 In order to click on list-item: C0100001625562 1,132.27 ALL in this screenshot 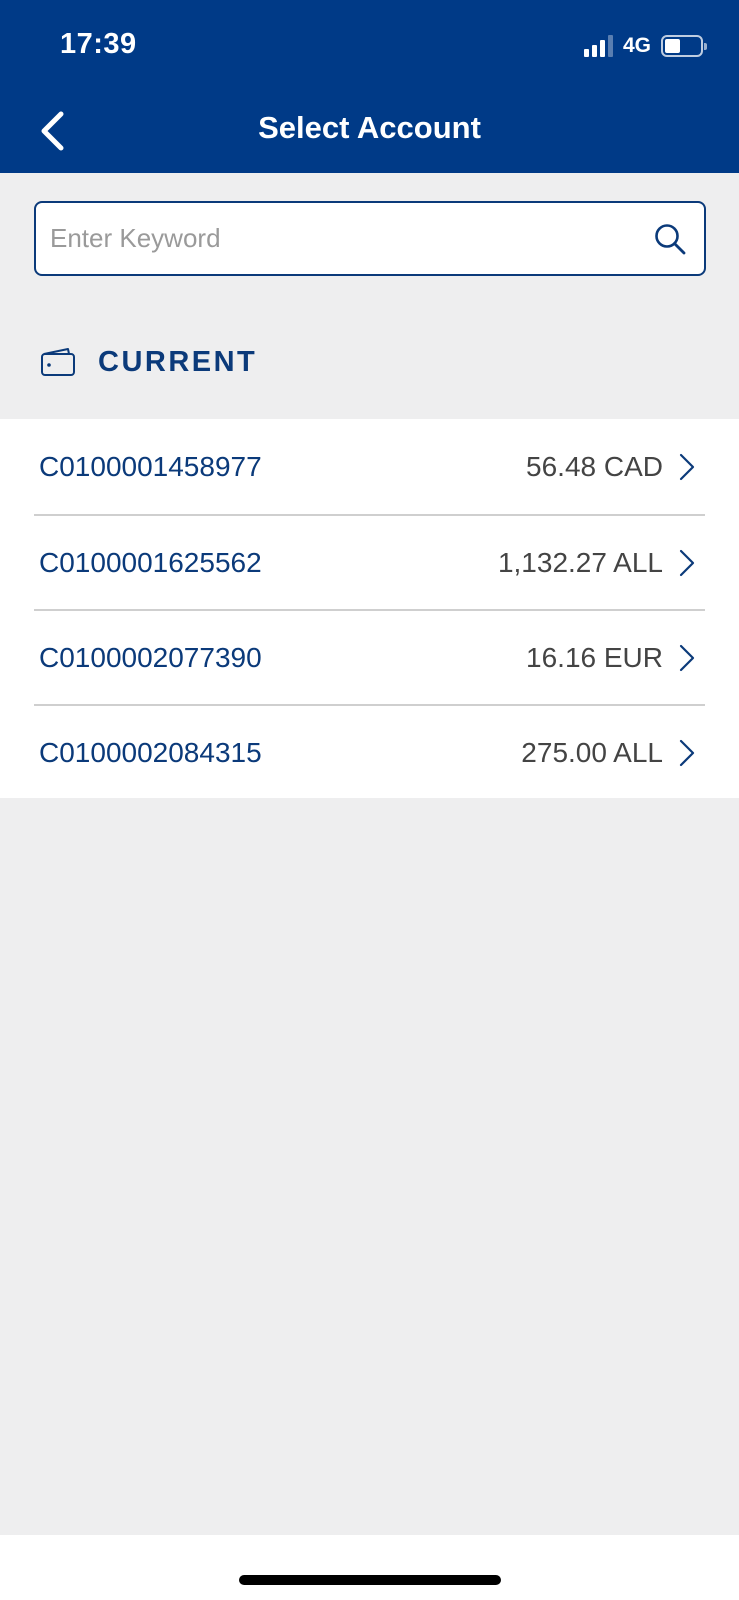, I will do `click(369, 561)`.